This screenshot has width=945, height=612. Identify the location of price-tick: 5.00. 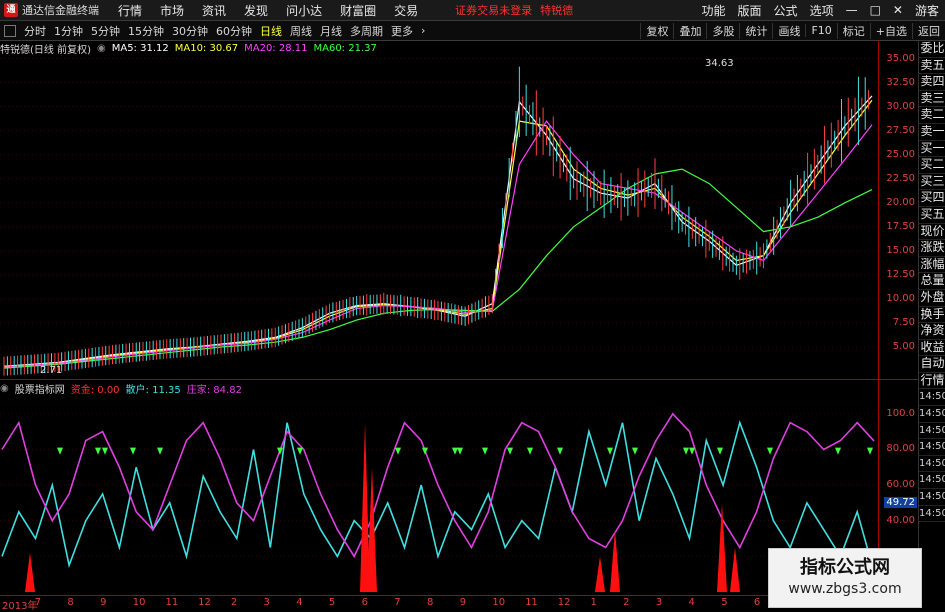
(903, 346).